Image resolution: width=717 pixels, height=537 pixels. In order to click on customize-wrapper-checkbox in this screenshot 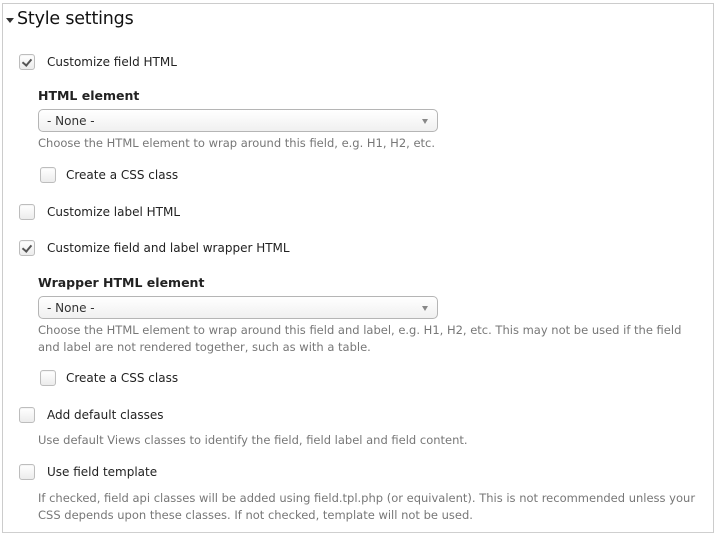, I will do `click(27, 248)`.